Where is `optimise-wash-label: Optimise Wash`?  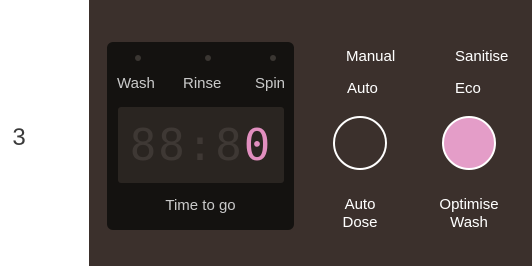
optimise-wash-label: Optimise Wash is located at coordinates (469, 214).